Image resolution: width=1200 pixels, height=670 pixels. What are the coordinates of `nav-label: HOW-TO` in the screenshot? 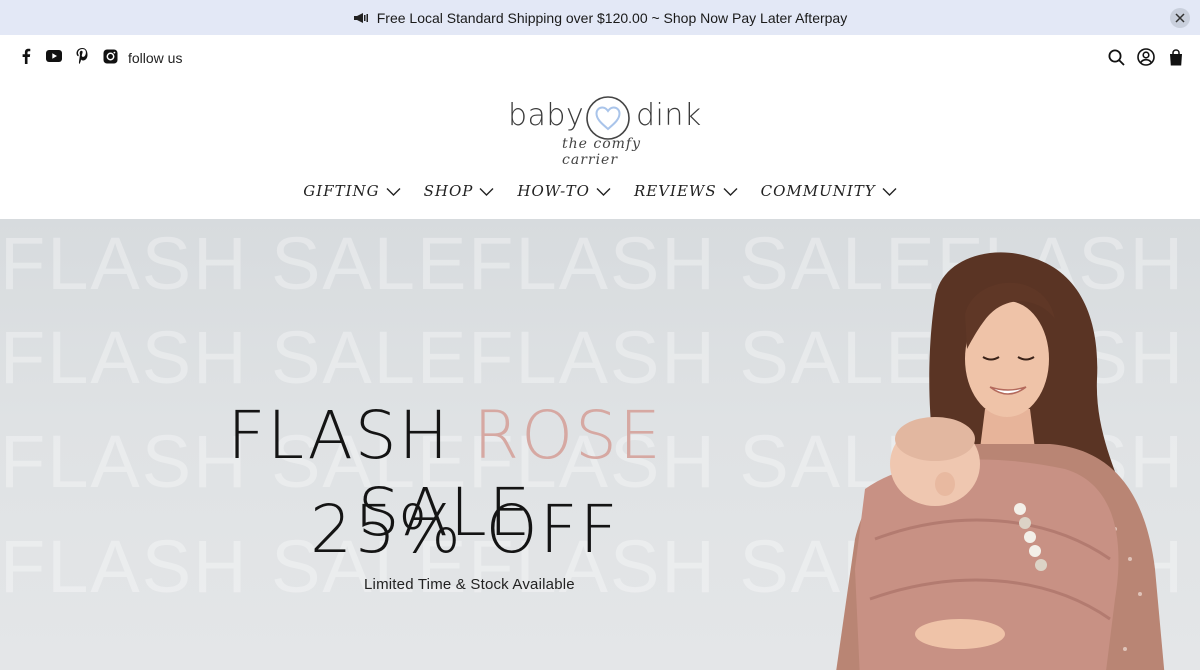 It's located at (553, 191).